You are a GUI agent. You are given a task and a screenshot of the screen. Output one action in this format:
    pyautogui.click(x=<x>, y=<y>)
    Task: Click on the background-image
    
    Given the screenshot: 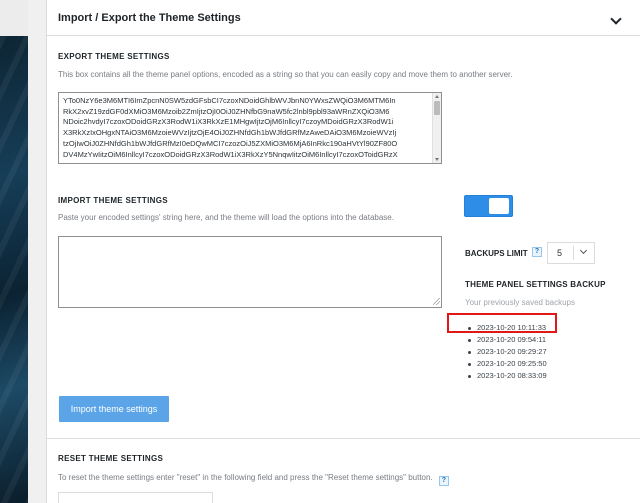 What is the action you would take?
    pyautogui.click(x=14, y=269)
    